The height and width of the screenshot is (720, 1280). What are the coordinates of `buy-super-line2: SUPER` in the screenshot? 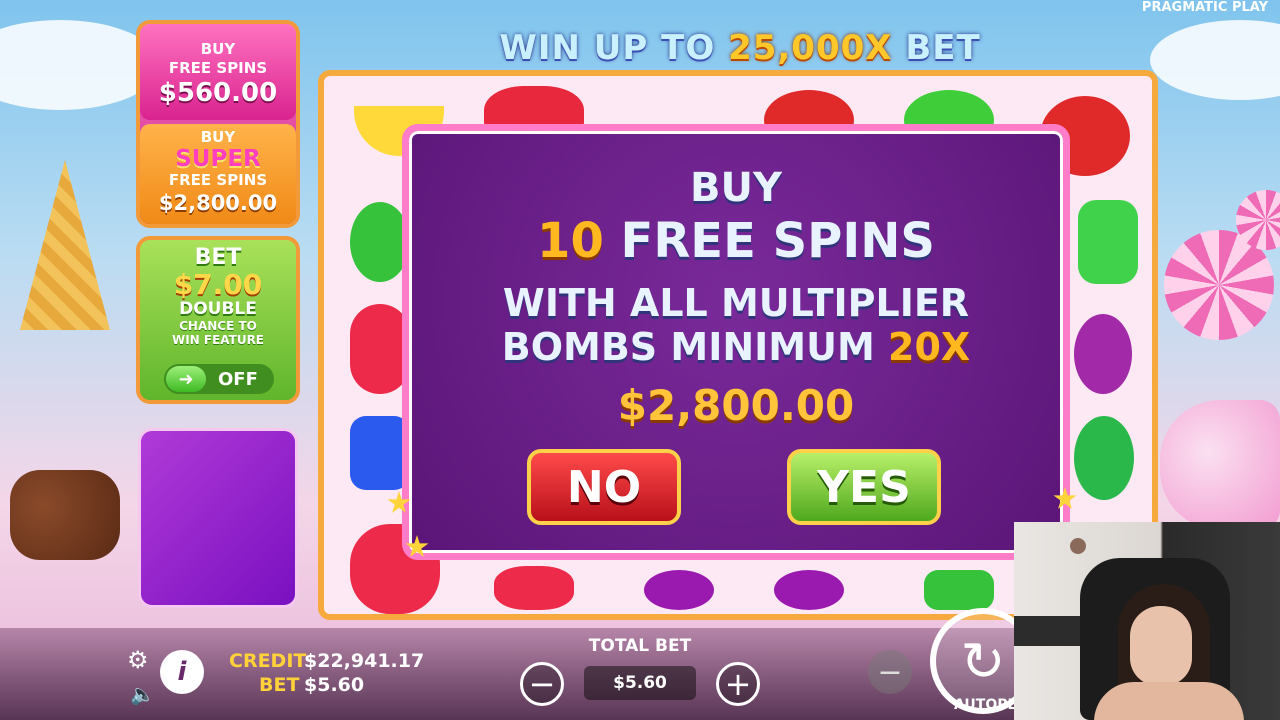 It's located at (218, 159).